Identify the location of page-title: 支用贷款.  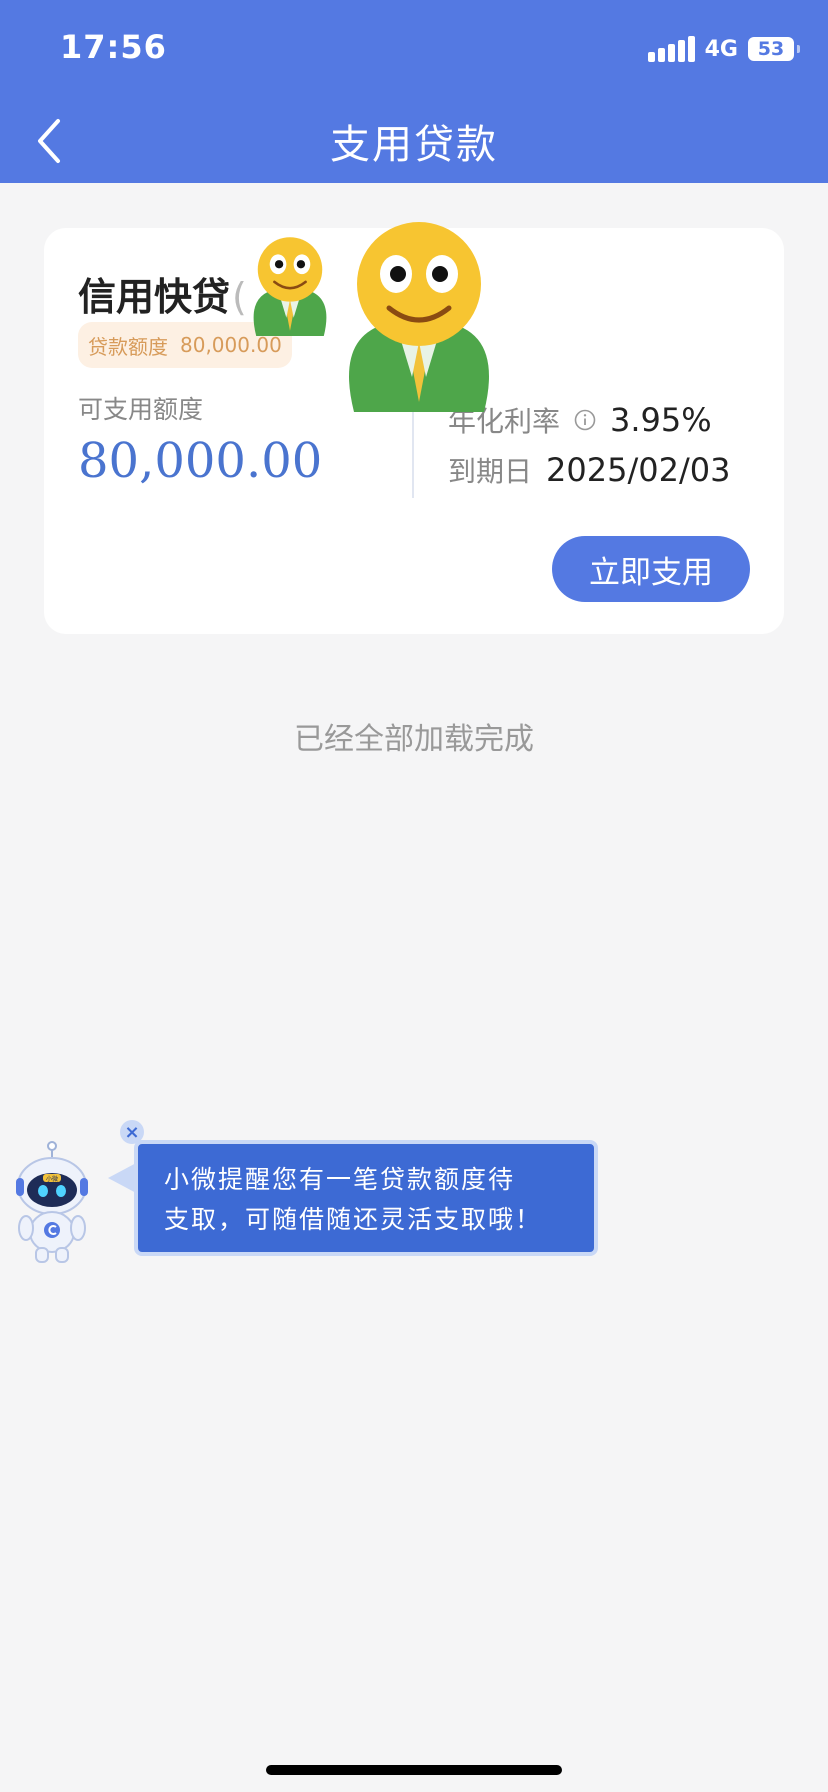
(414, 145).